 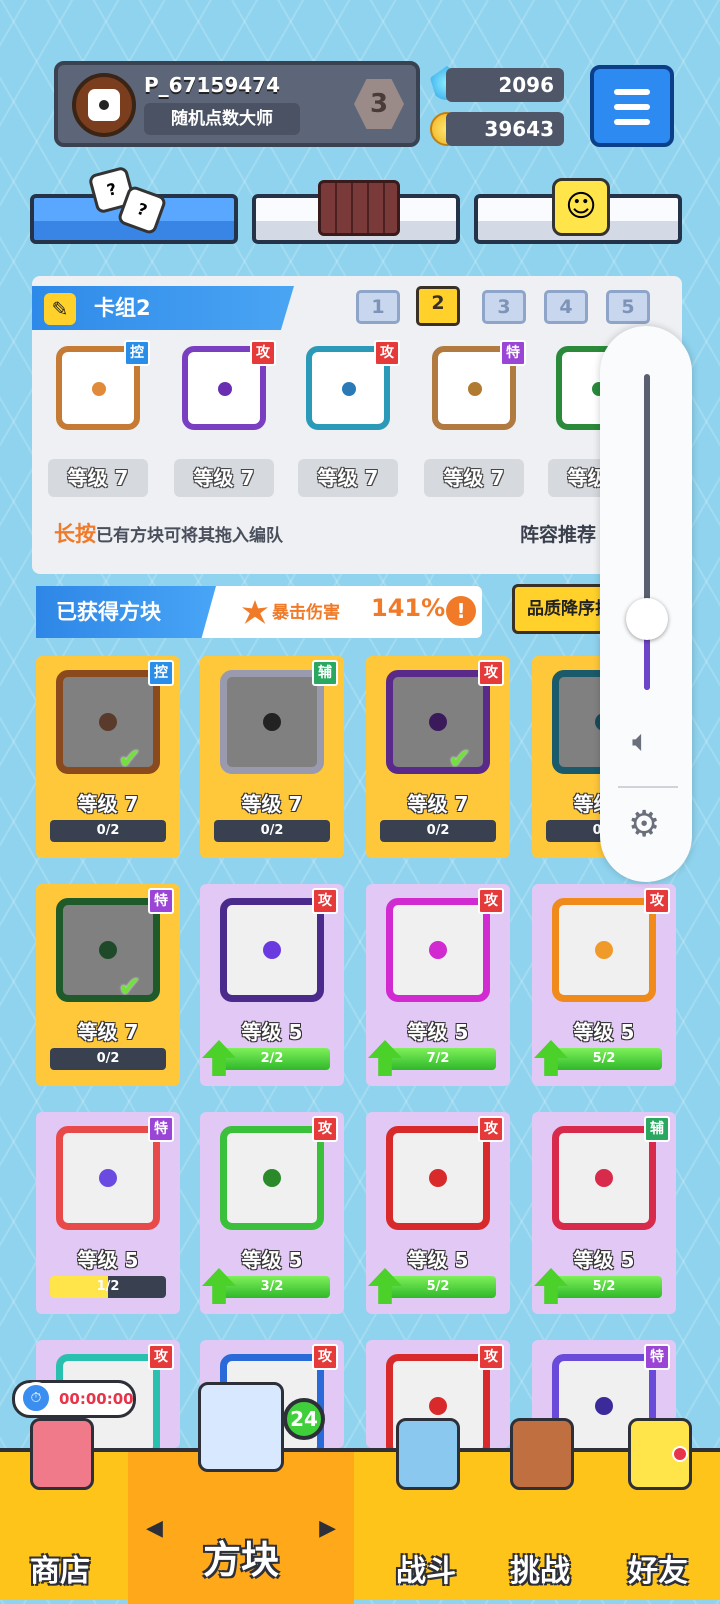 I want to click on volume-panel: 🔈︎ ⚙, so click(x=646, y=604).